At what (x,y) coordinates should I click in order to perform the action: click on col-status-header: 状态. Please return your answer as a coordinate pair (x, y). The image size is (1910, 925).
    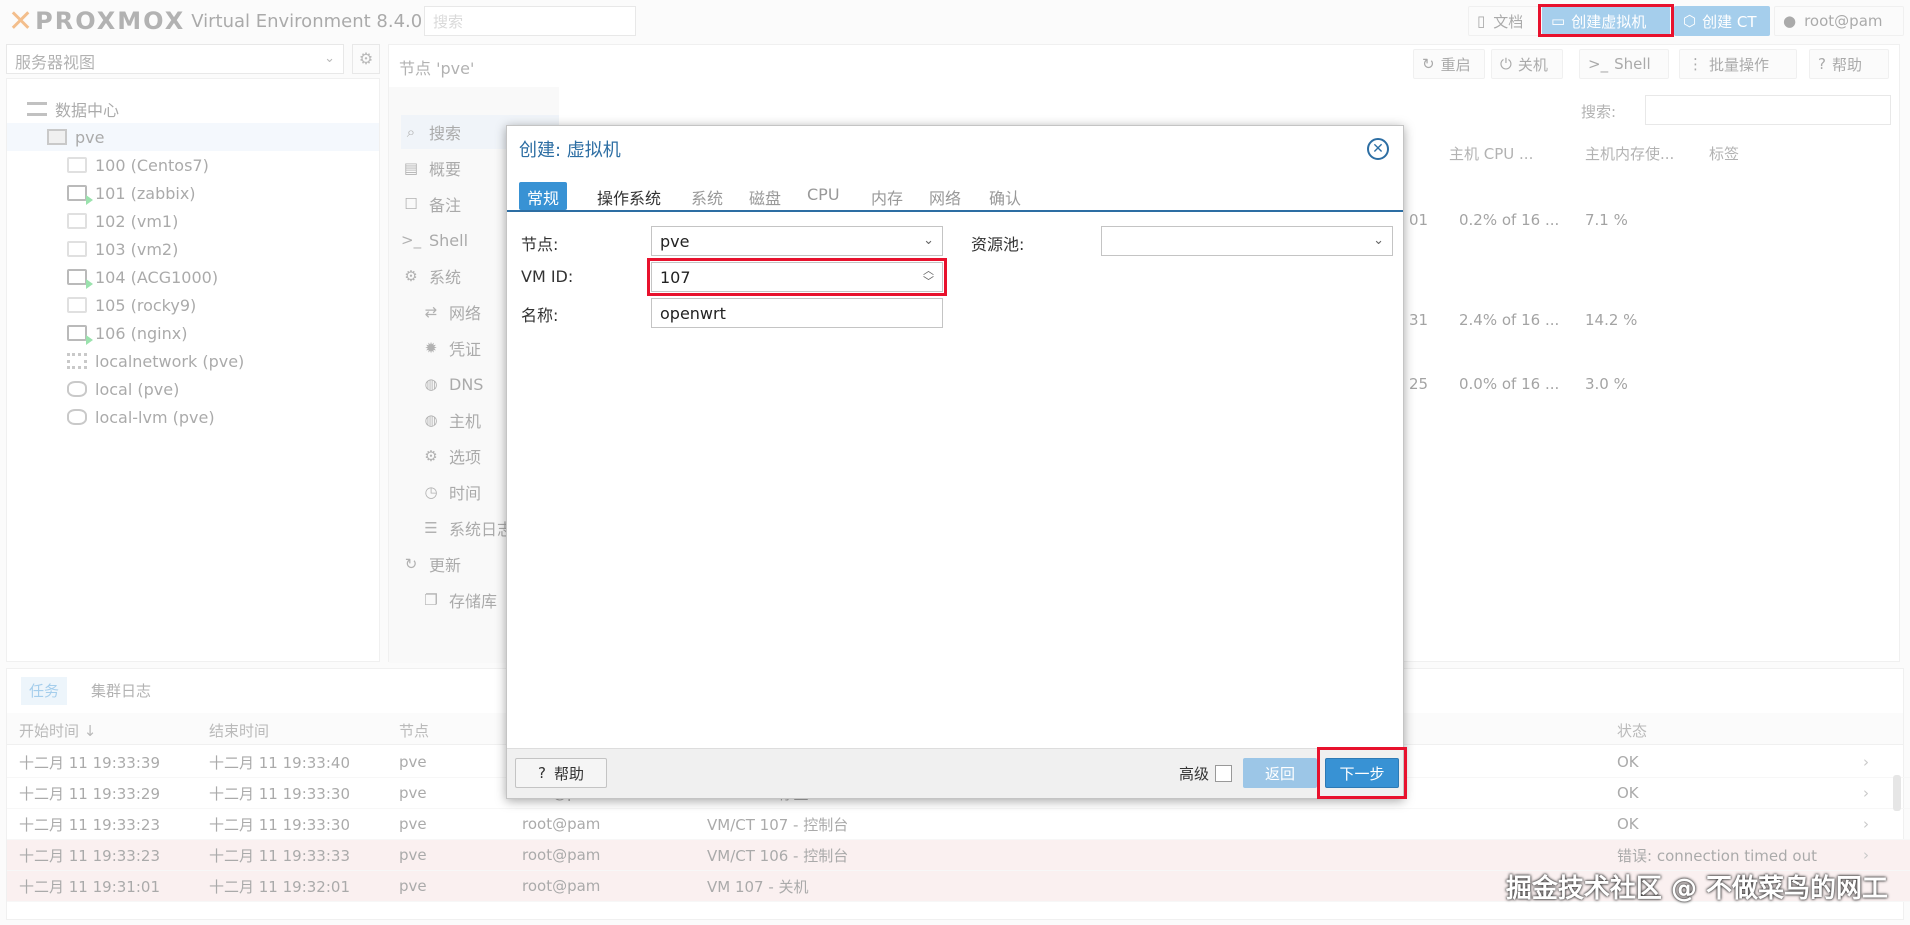
    Looking at the image, I should click on (1632, 730).